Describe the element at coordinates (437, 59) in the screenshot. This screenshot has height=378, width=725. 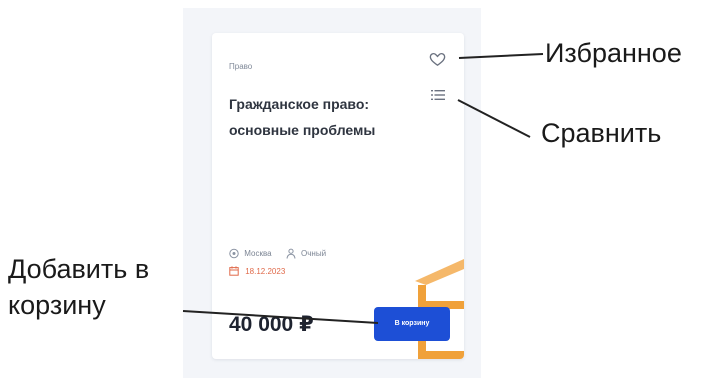
I see `heart-icon` at that location.